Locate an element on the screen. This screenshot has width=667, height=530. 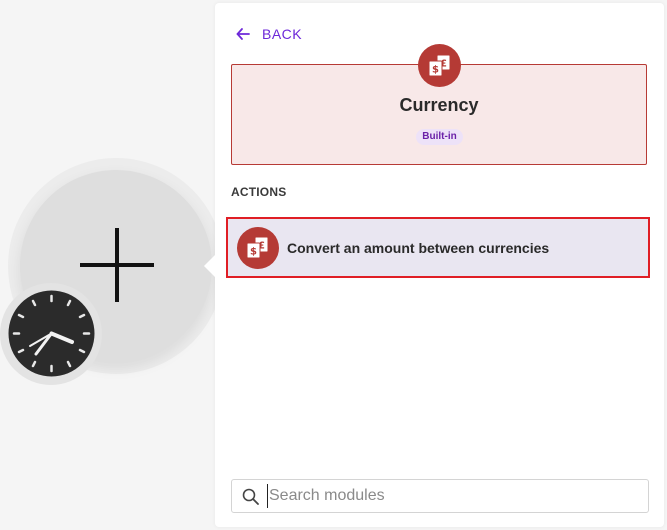
search-box is located at coordinates (440, 496).